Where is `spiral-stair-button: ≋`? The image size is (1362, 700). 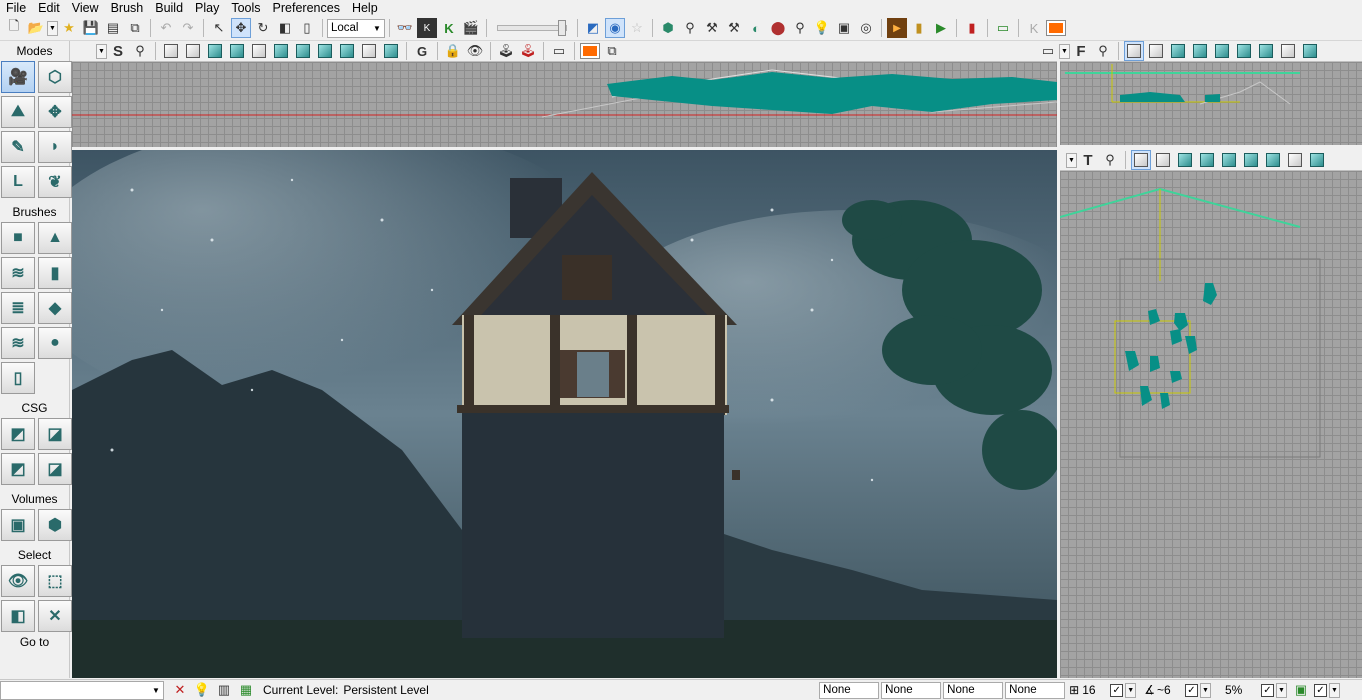
spiral-stair-button: ≋ is located at coordinates (18, 343).